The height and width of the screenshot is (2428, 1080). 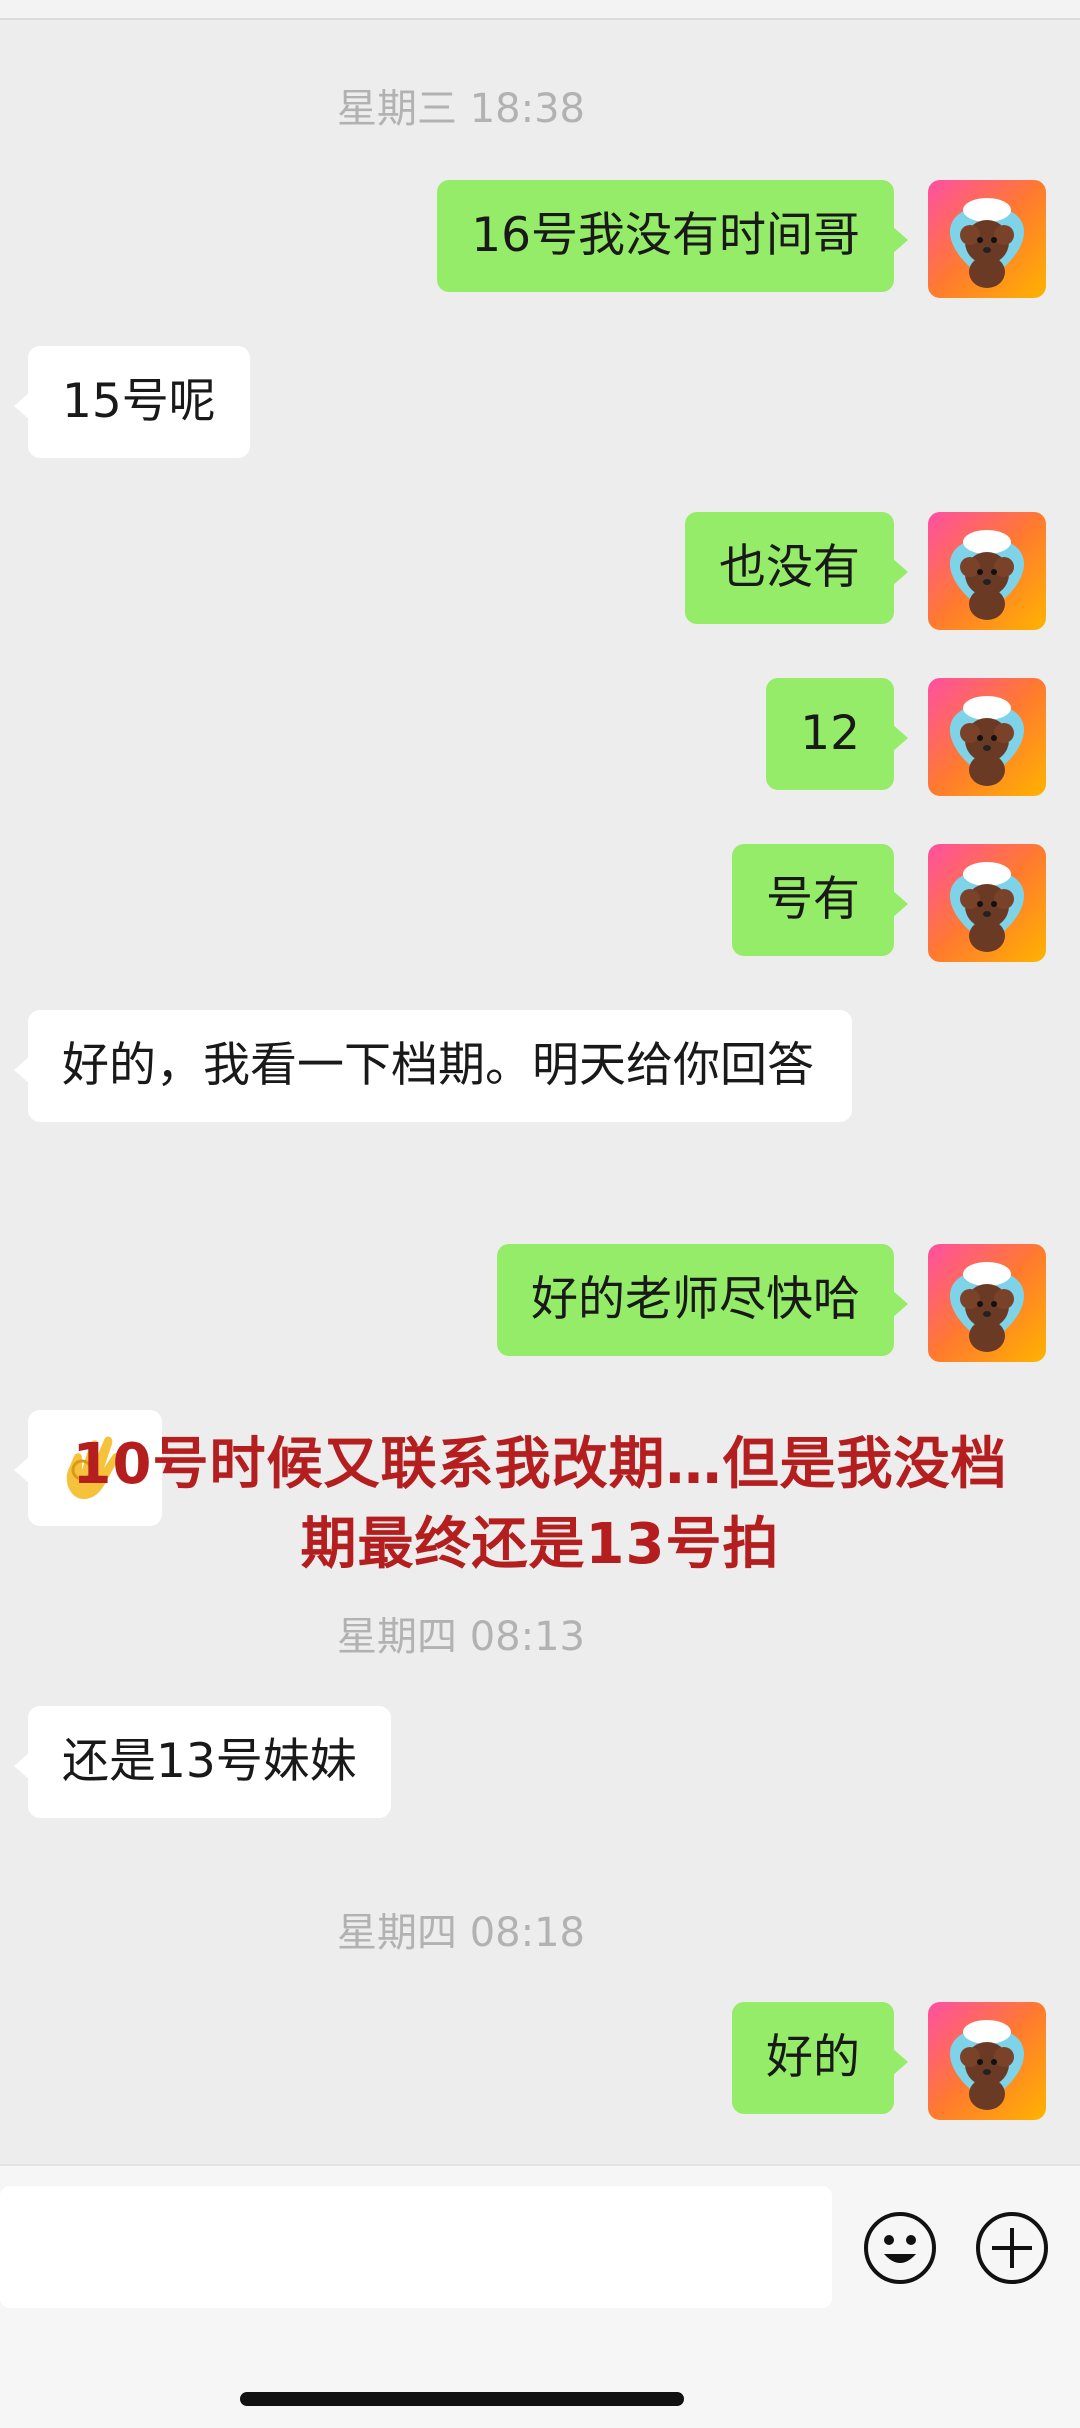 What do you see at coordinates (416, 2247) in the screenshot?
I see `message-input` at bounding box center [416, 2247].